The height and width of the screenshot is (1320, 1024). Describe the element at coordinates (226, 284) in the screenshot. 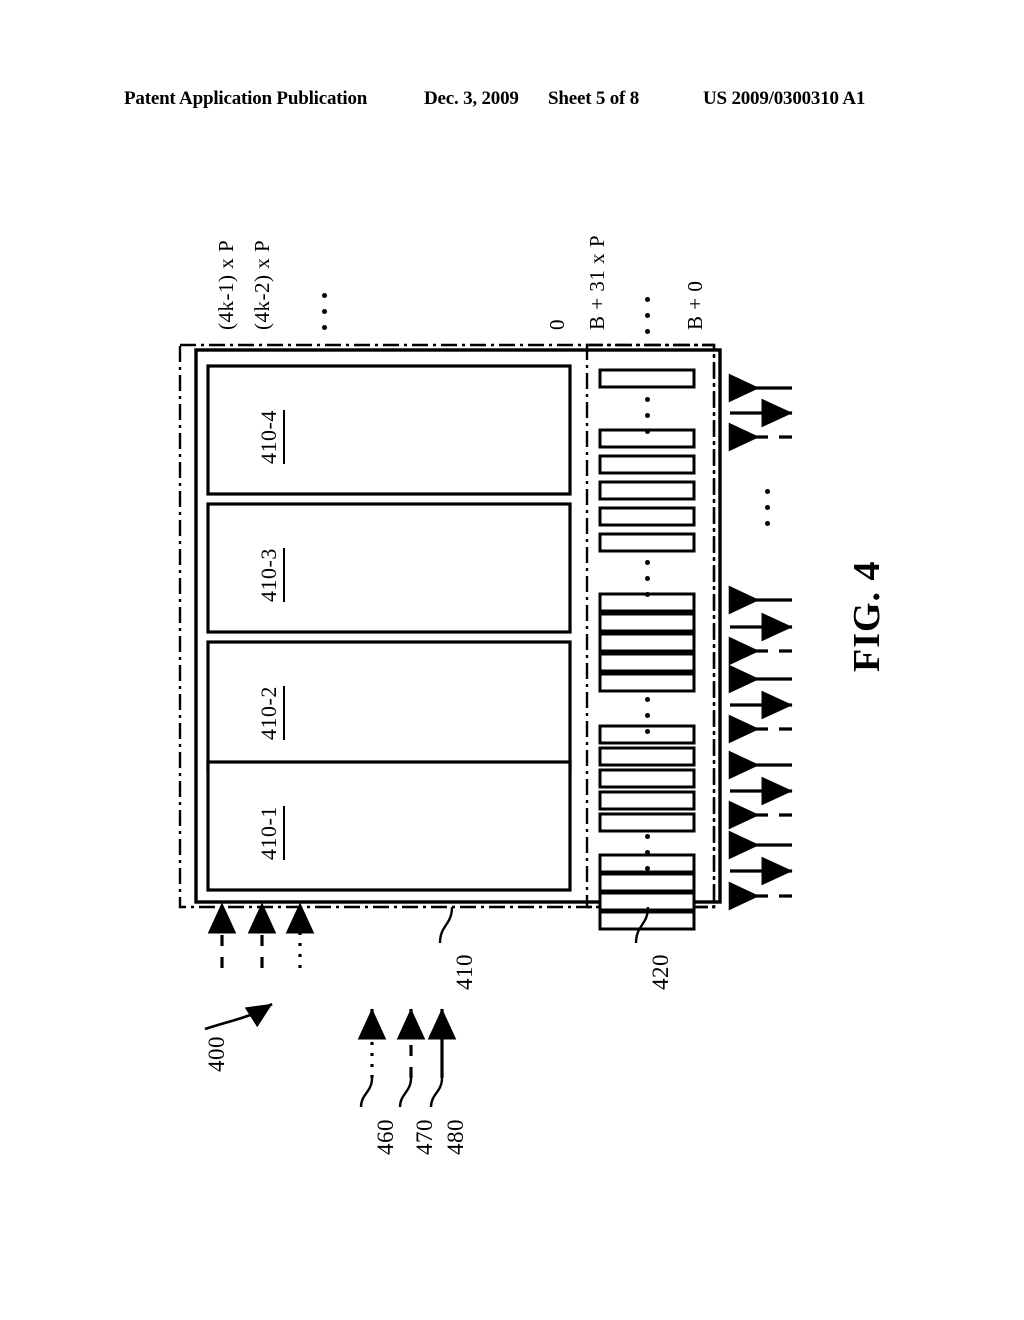

I see `label-address-4k-minus-1: (4k-1) x P` at that location.